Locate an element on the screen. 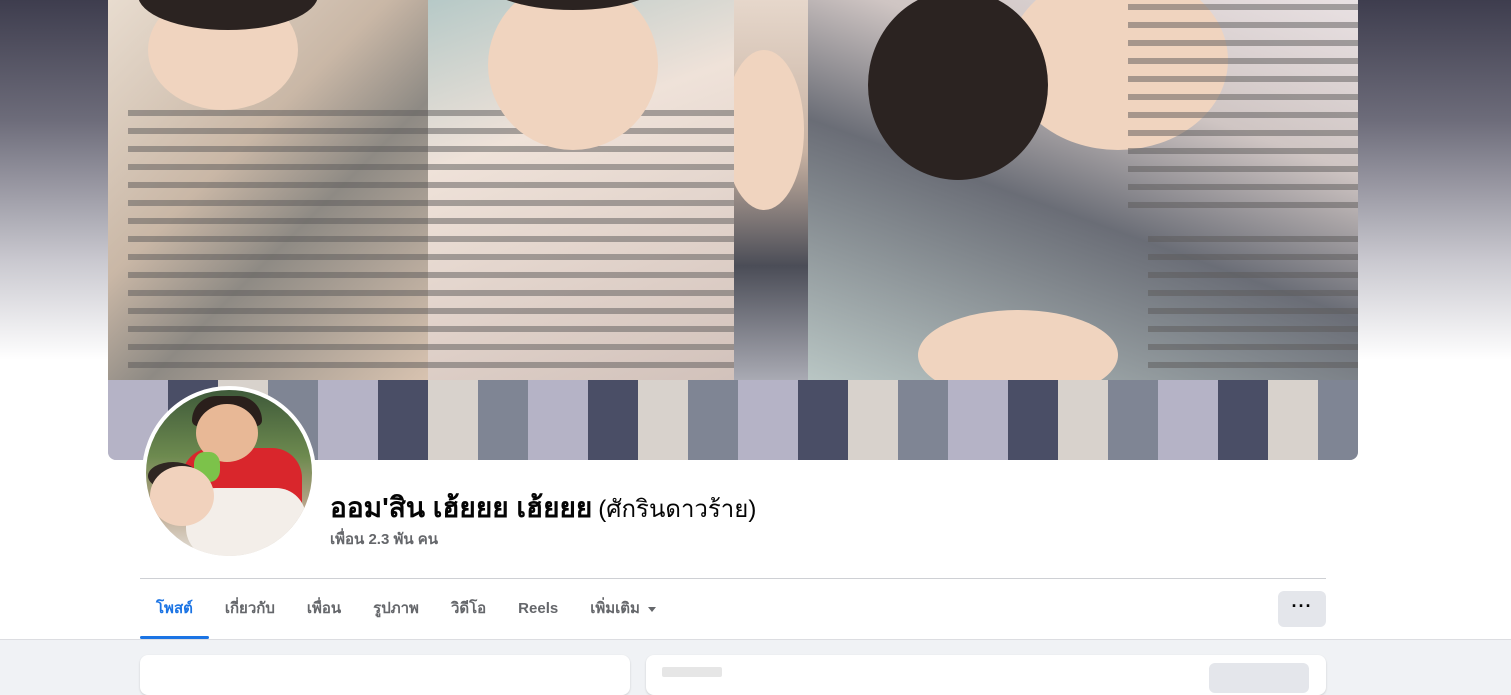  friends-count: เพื่อน 2.3 พัน คน is located at coordinates (384, 539).